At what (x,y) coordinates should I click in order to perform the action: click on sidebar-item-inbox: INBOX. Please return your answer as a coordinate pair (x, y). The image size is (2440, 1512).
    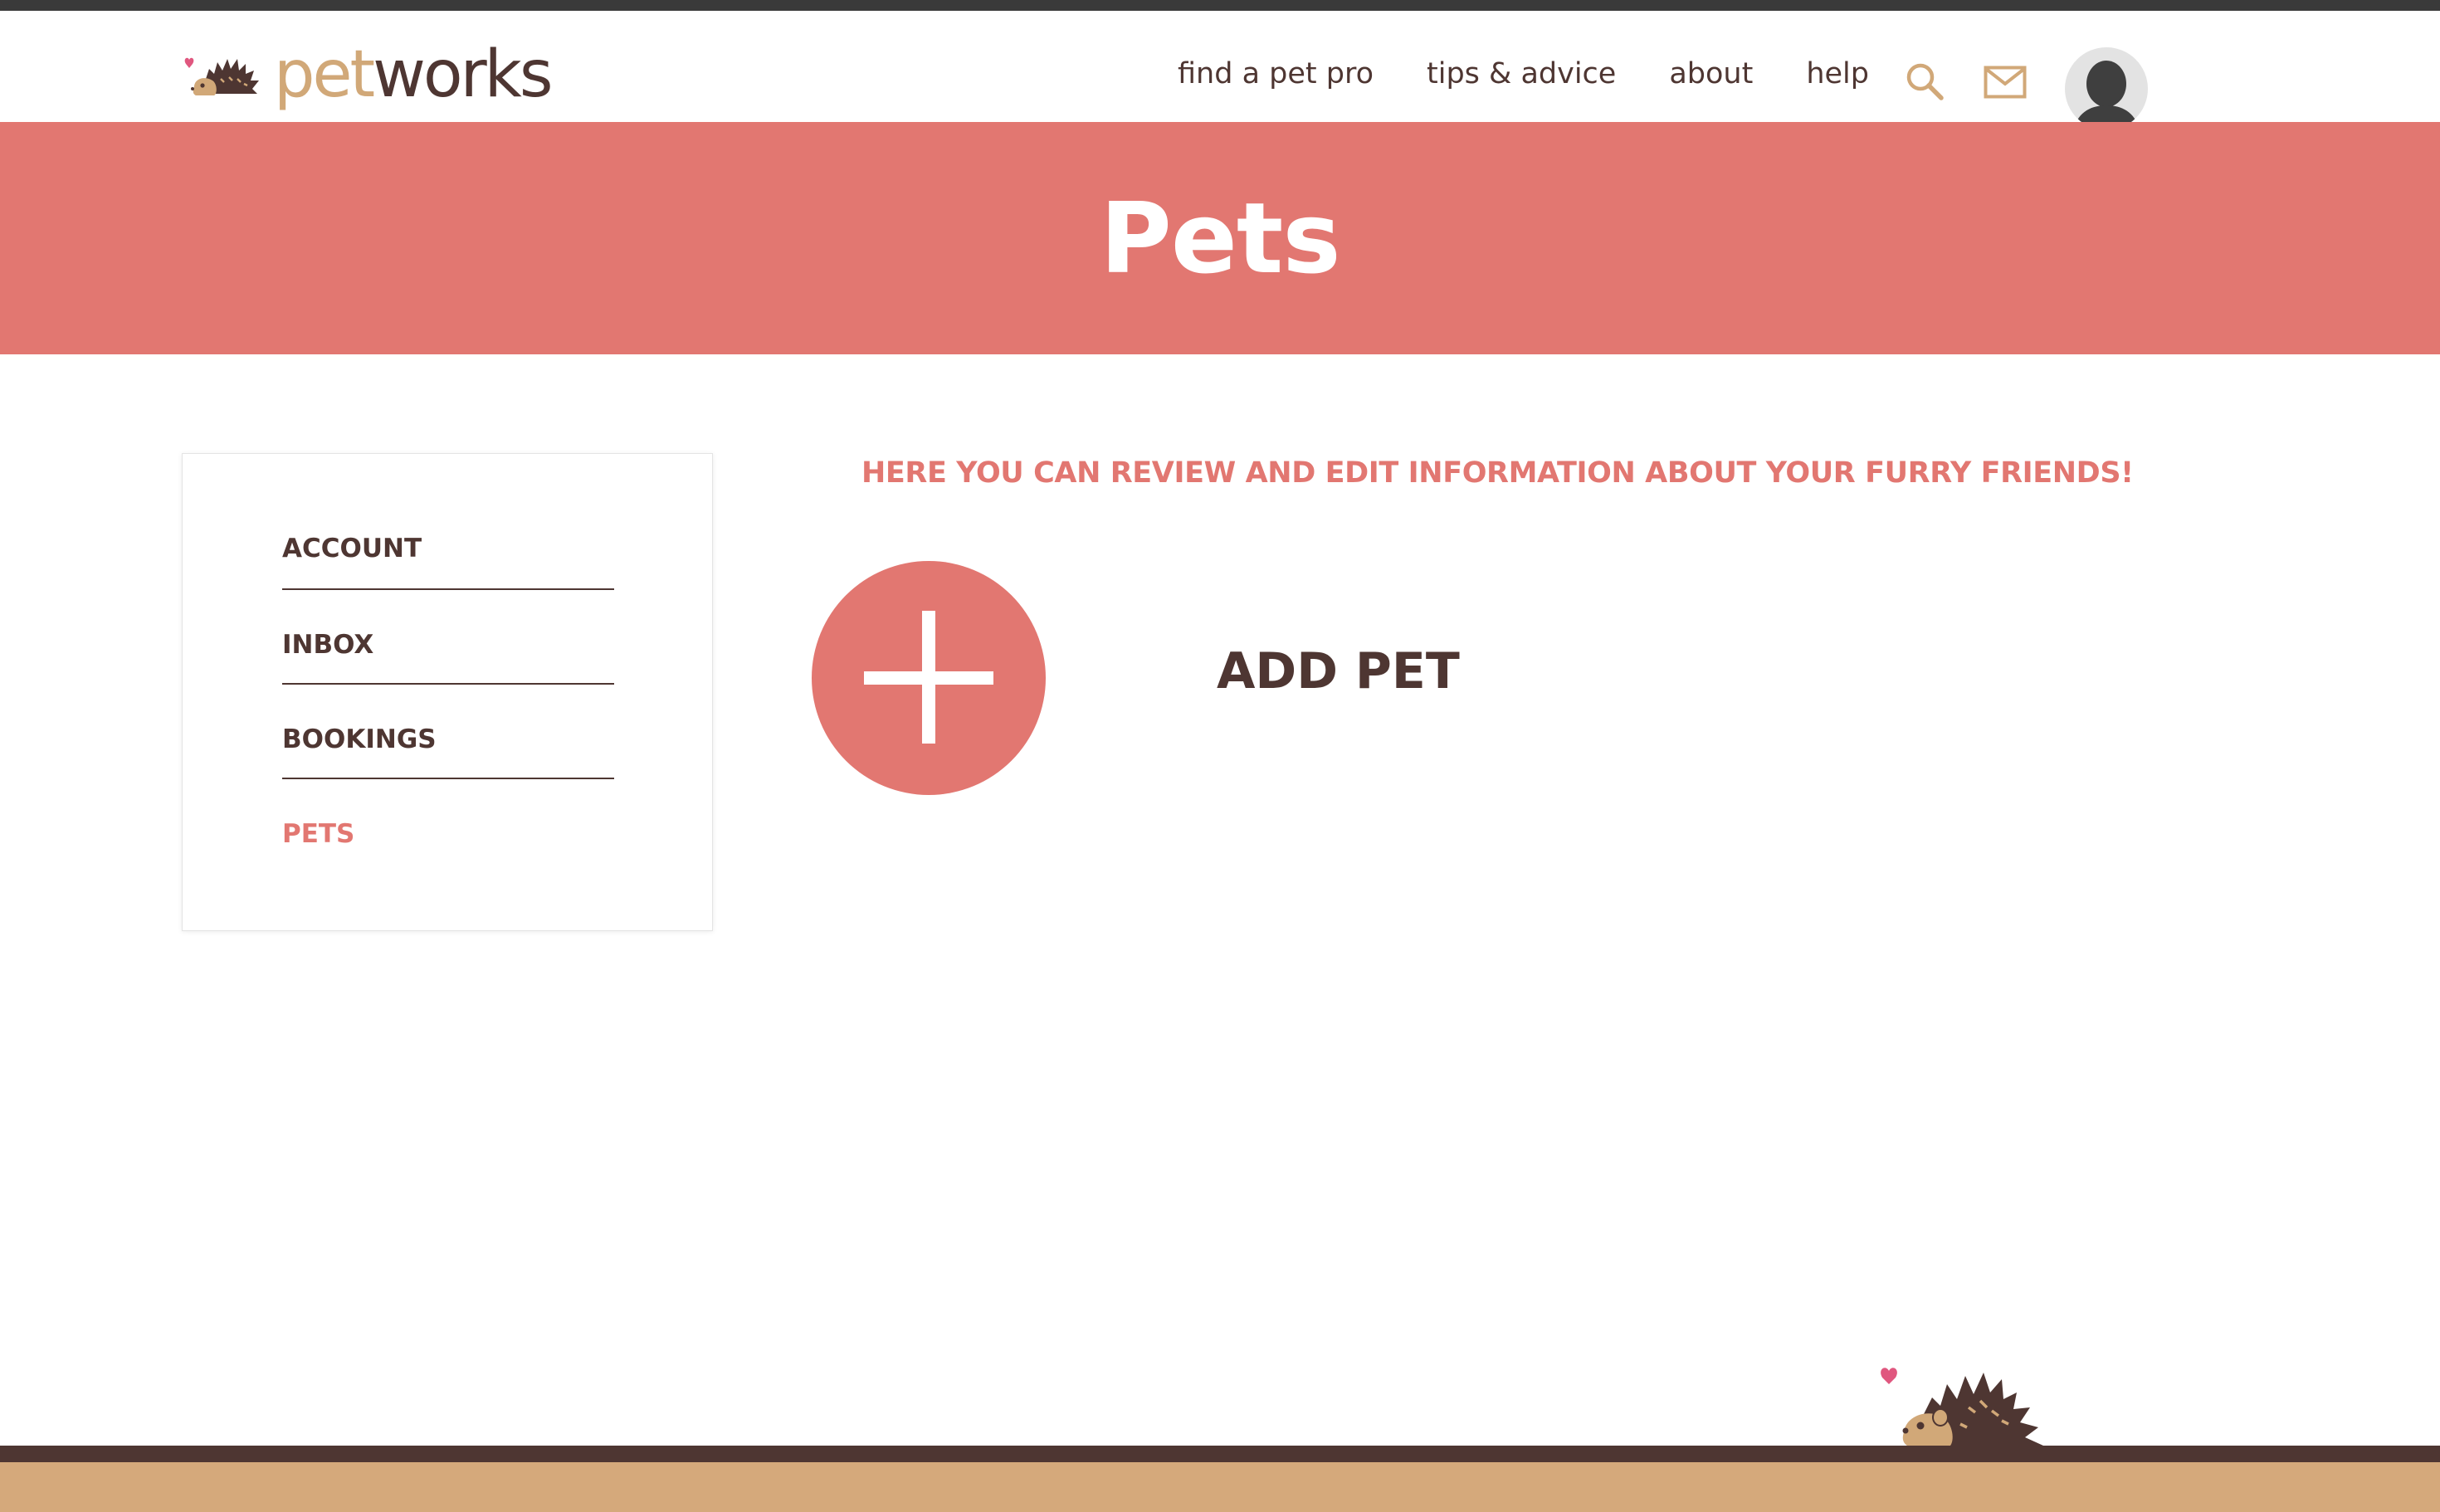
    Looking at the image, I should click on (448, 638).